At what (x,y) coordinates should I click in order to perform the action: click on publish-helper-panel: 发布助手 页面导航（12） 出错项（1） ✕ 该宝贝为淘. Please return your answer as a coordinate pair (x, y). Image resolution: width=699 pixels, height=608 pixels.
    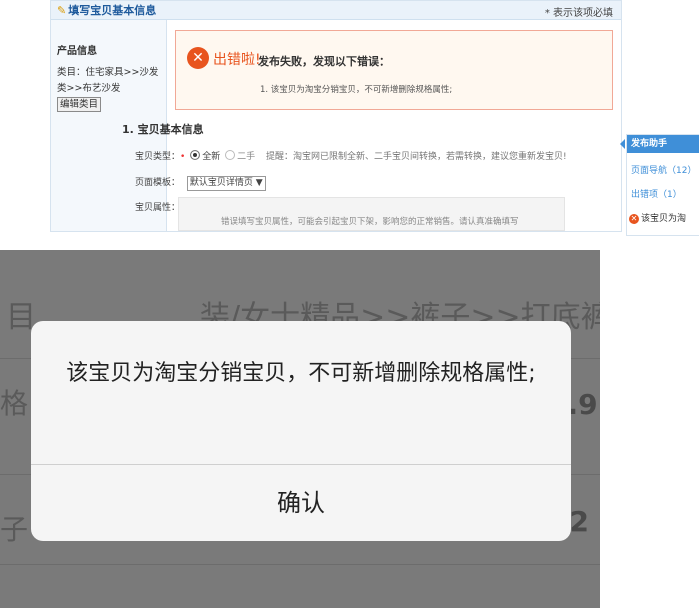
    Looking at the image, I should click on (662, 185).